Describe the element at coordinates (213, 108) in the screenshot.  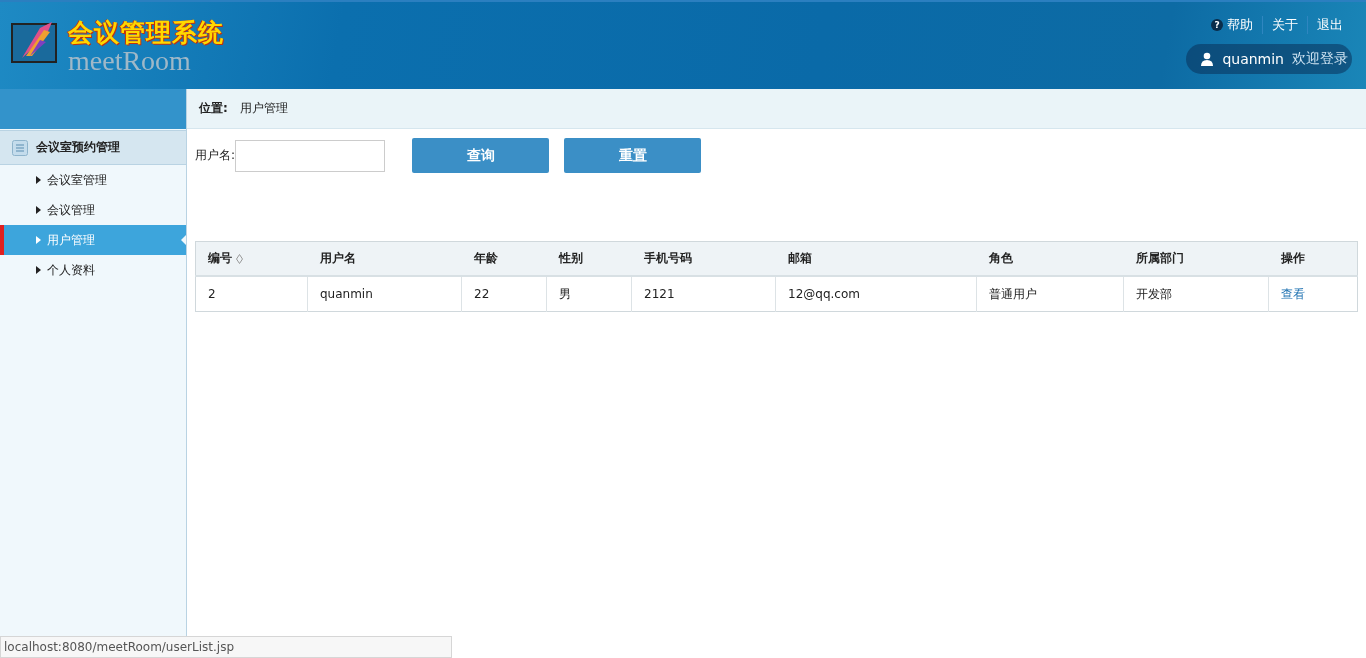
I see `breadcrumb-label: 位置:` at that location.